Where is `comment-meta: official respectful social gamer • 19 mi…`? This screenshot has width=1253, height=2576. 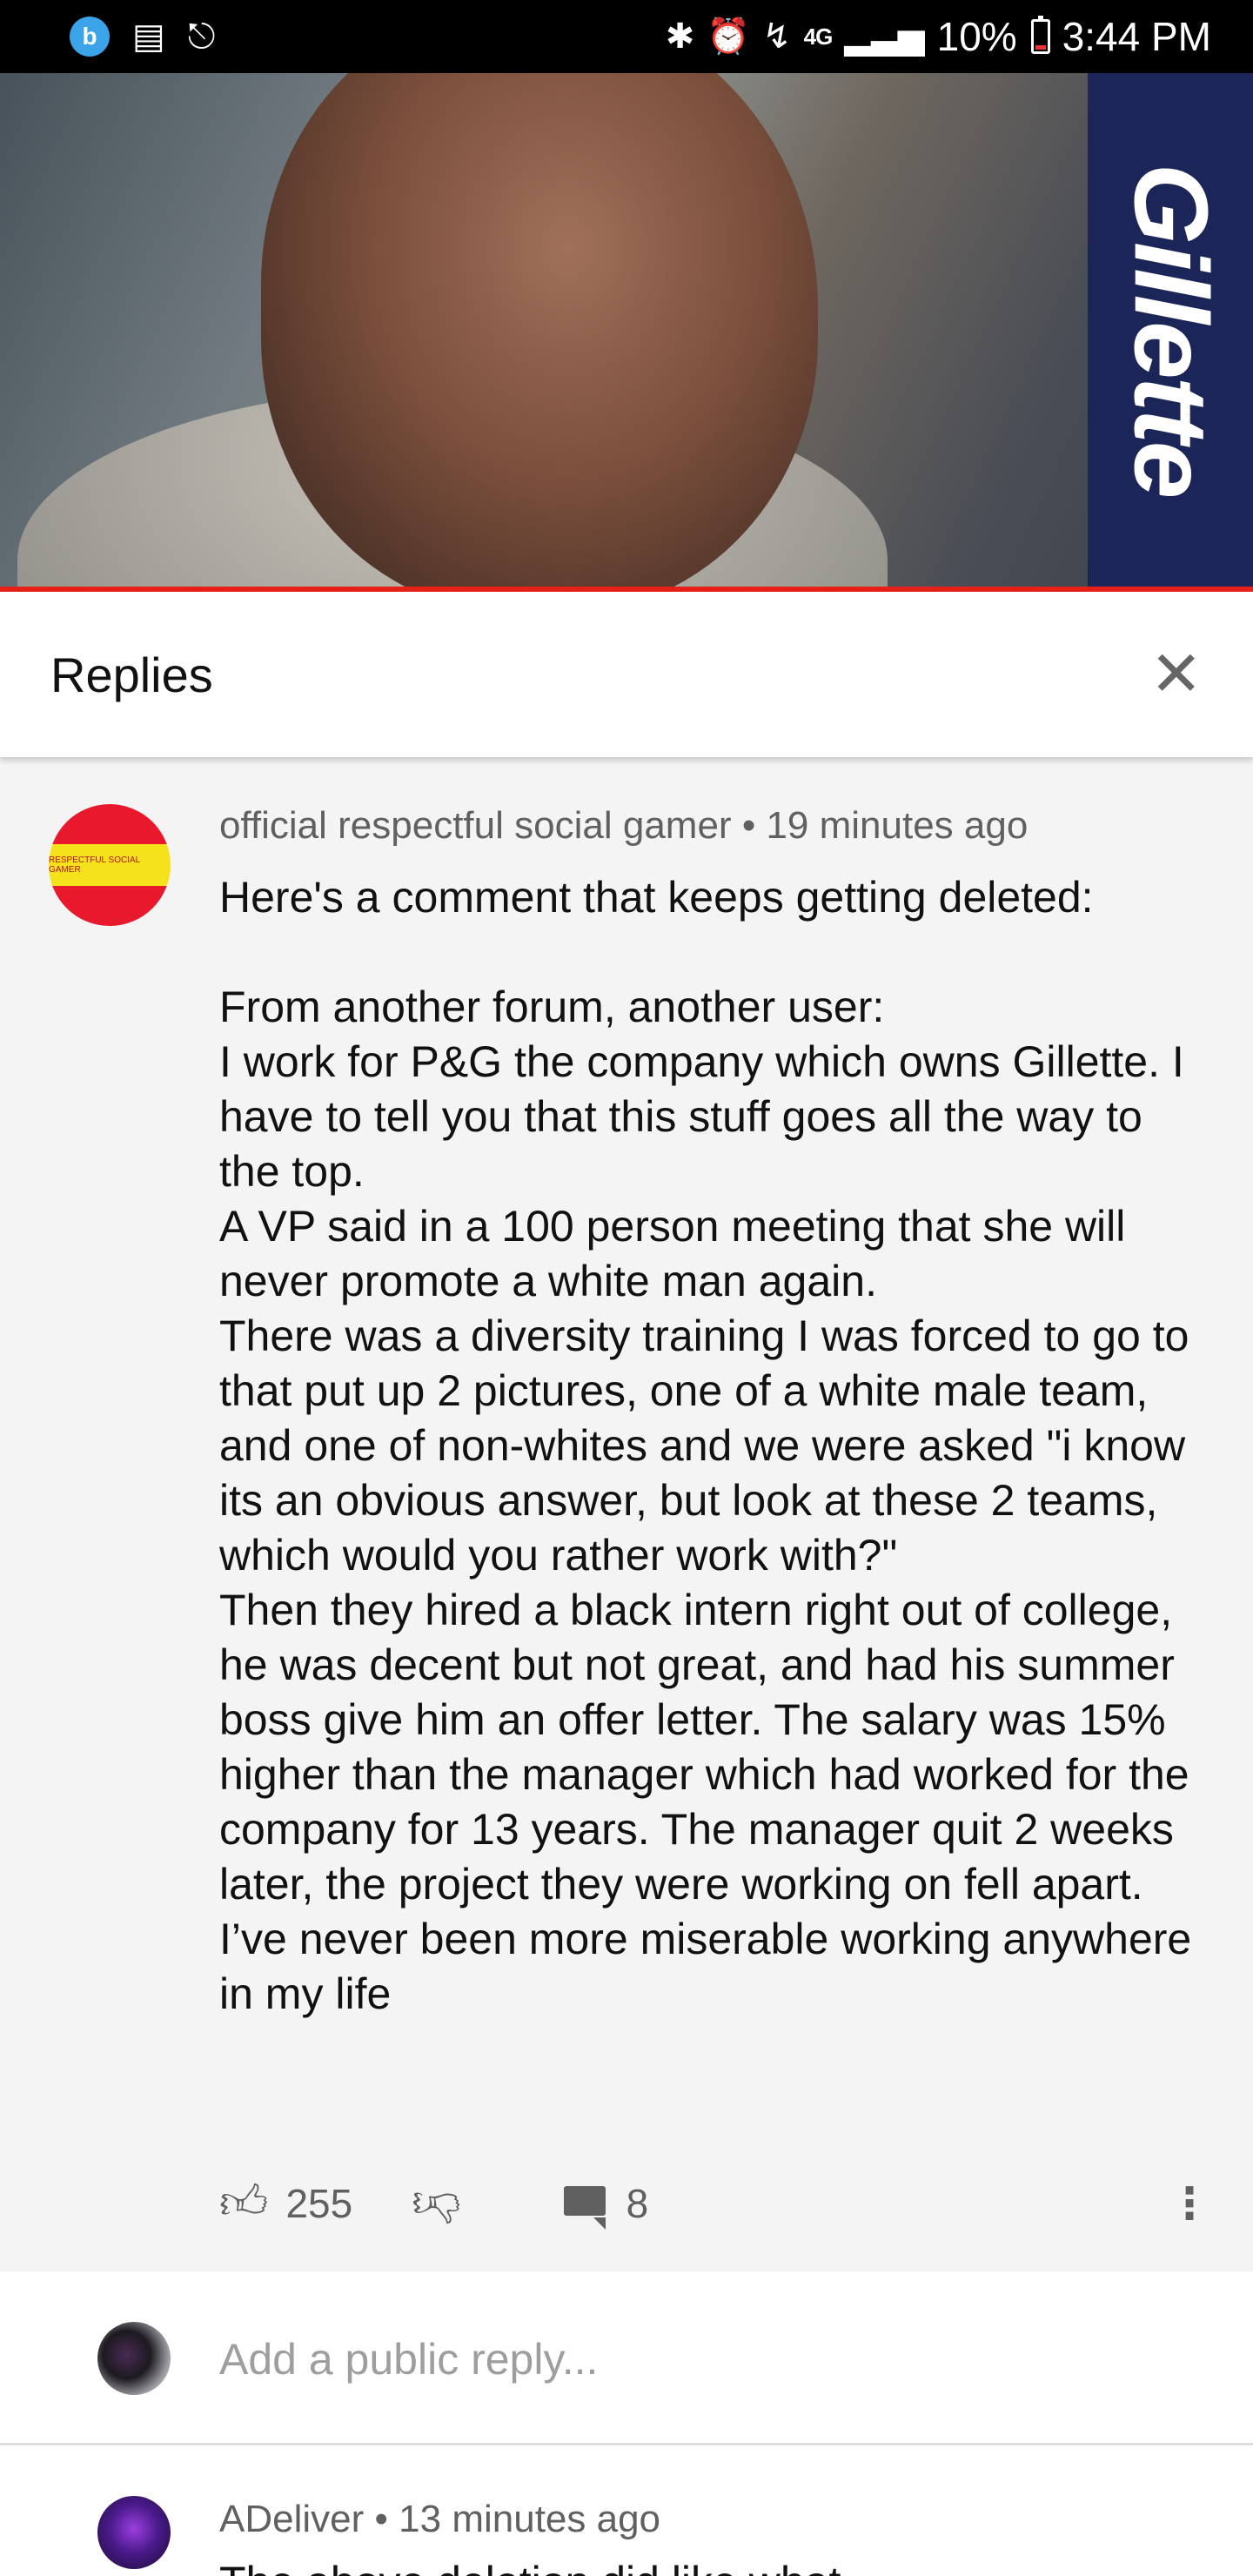
comment-meta: official respectful social gamer • 19 mi… is located at coordinates (623, 826).